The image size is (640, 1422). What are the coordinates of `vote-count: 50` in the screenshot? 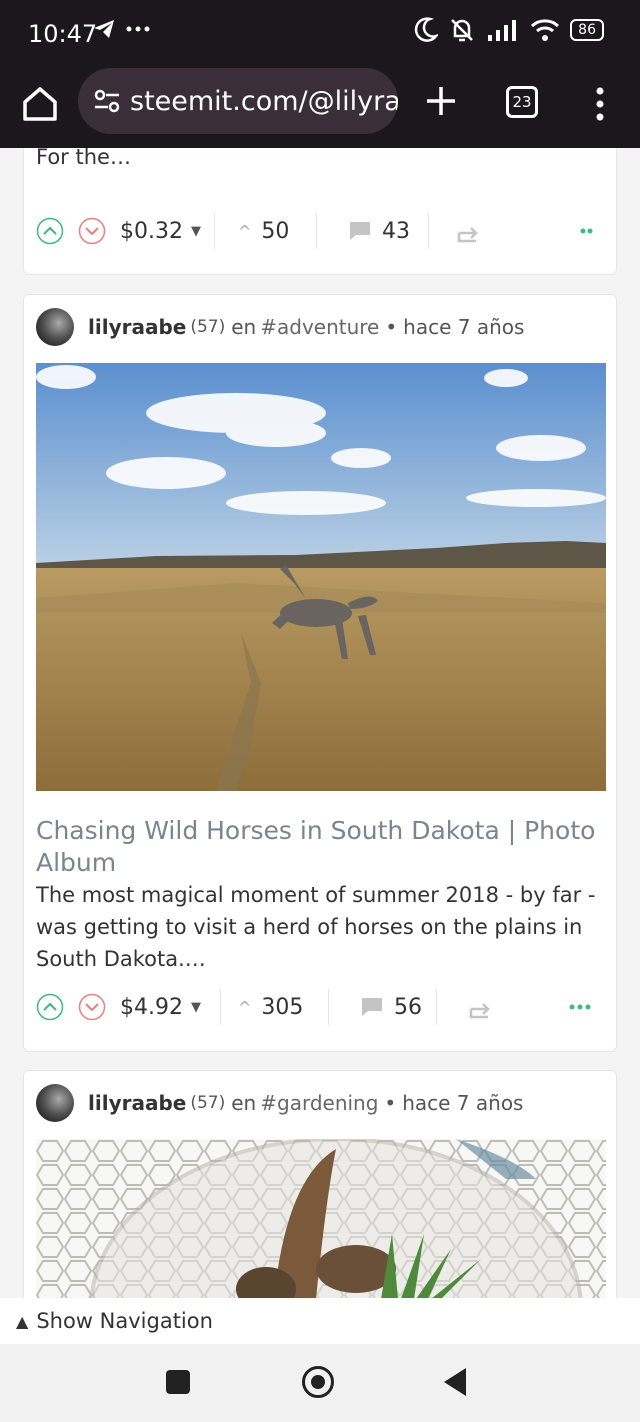 It's located at (275, 231).